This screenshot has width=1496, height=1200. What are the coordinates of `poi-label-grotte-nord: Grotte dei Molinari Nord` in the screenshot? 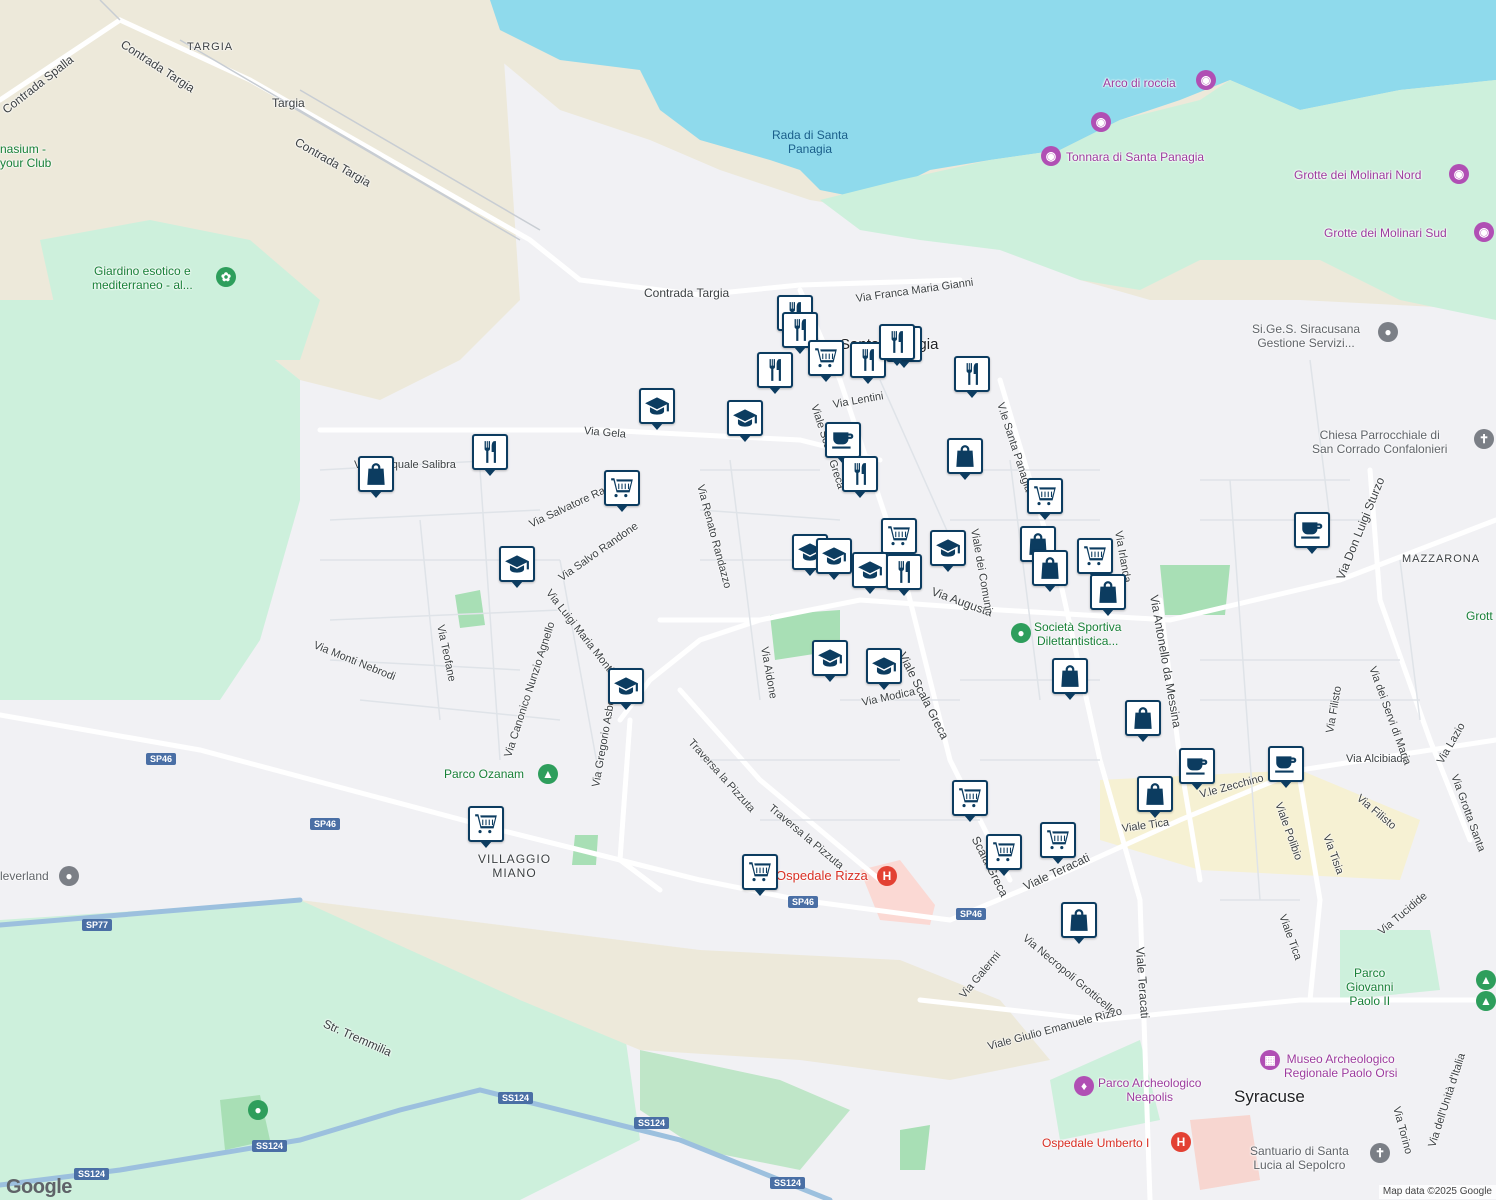 It's located at (1357, 175).